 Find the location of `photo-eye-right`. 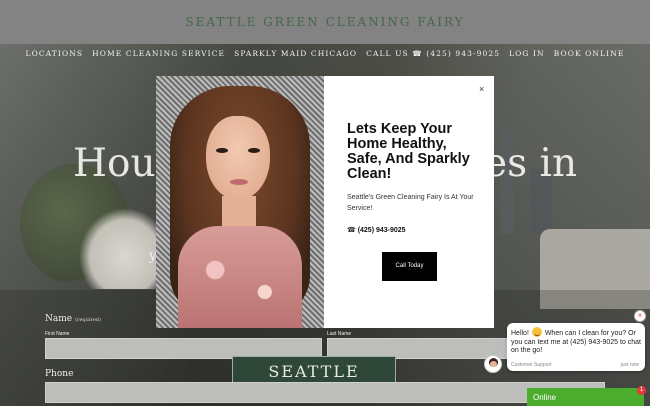

photo-eye-right is located at coordinates (254, 150).